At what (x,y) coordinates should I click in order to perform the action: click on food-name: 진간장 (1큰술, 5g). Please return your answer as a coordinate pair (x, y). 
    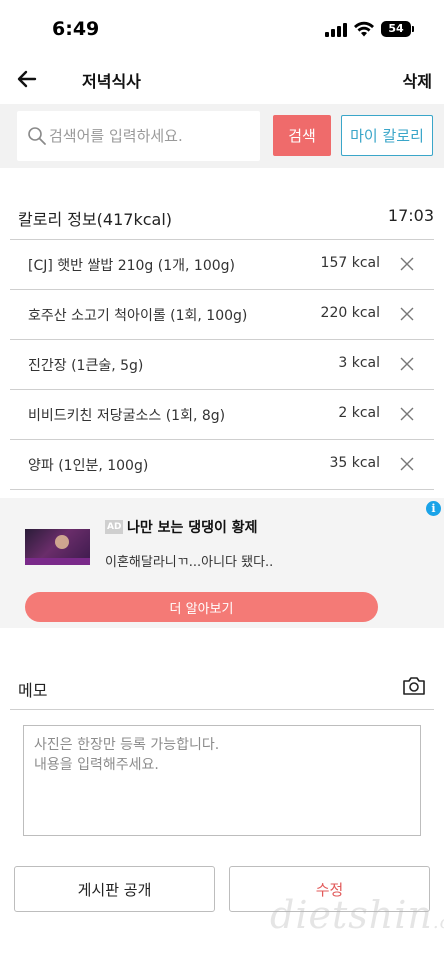
    Looking at the image, I should click on (86, 366).